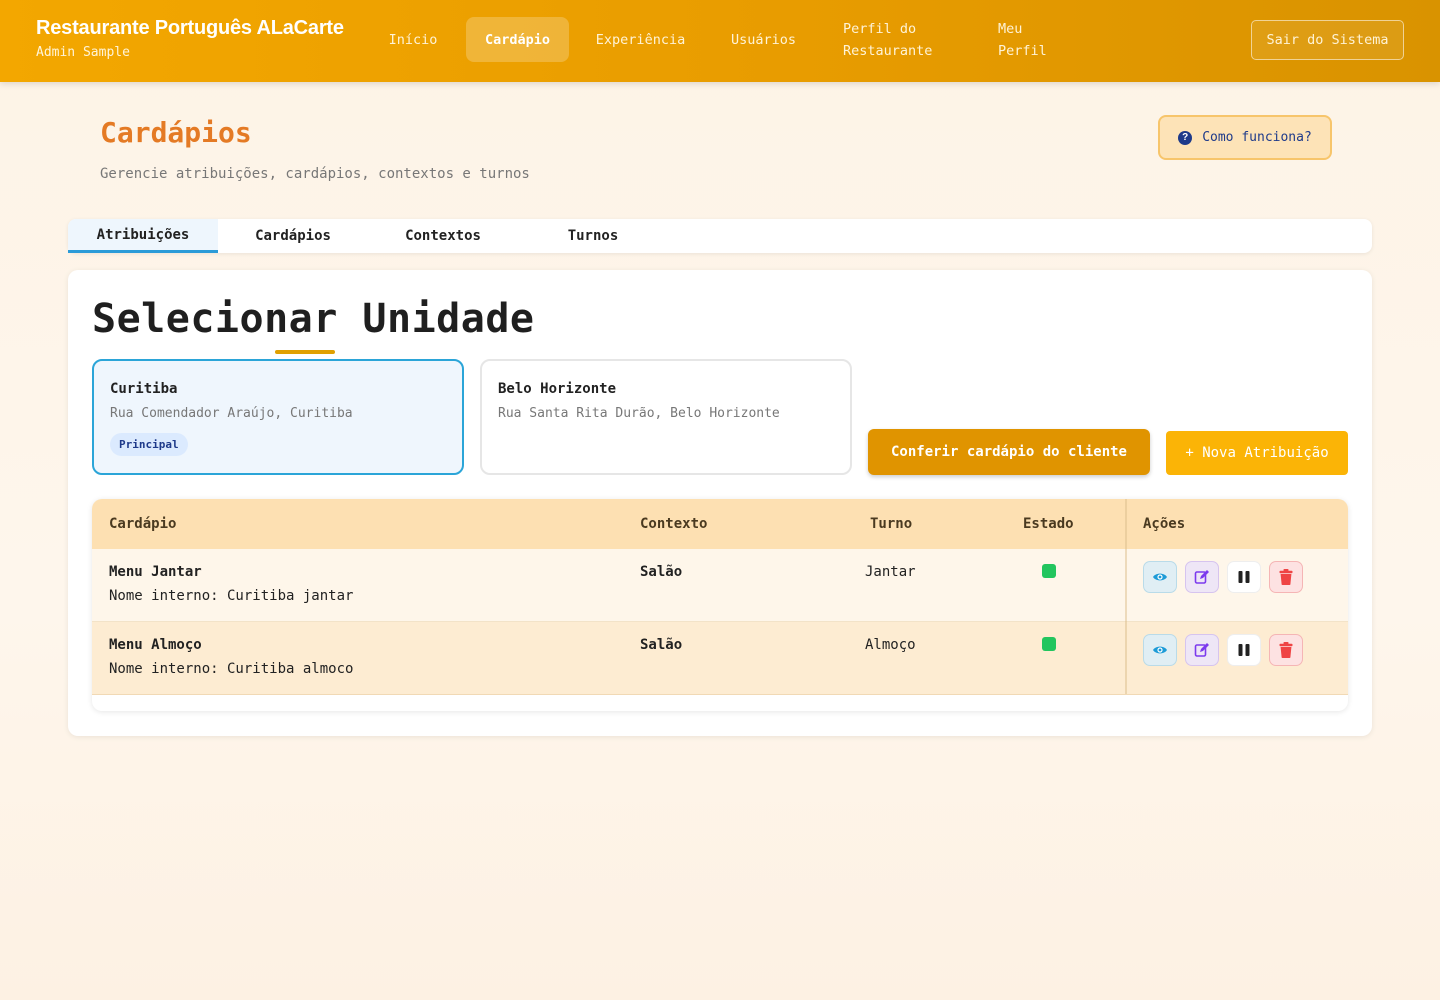 This screenshot has height=1000, width=1440. I want to click on nav-item-inicio: Início, so click(413, 39).